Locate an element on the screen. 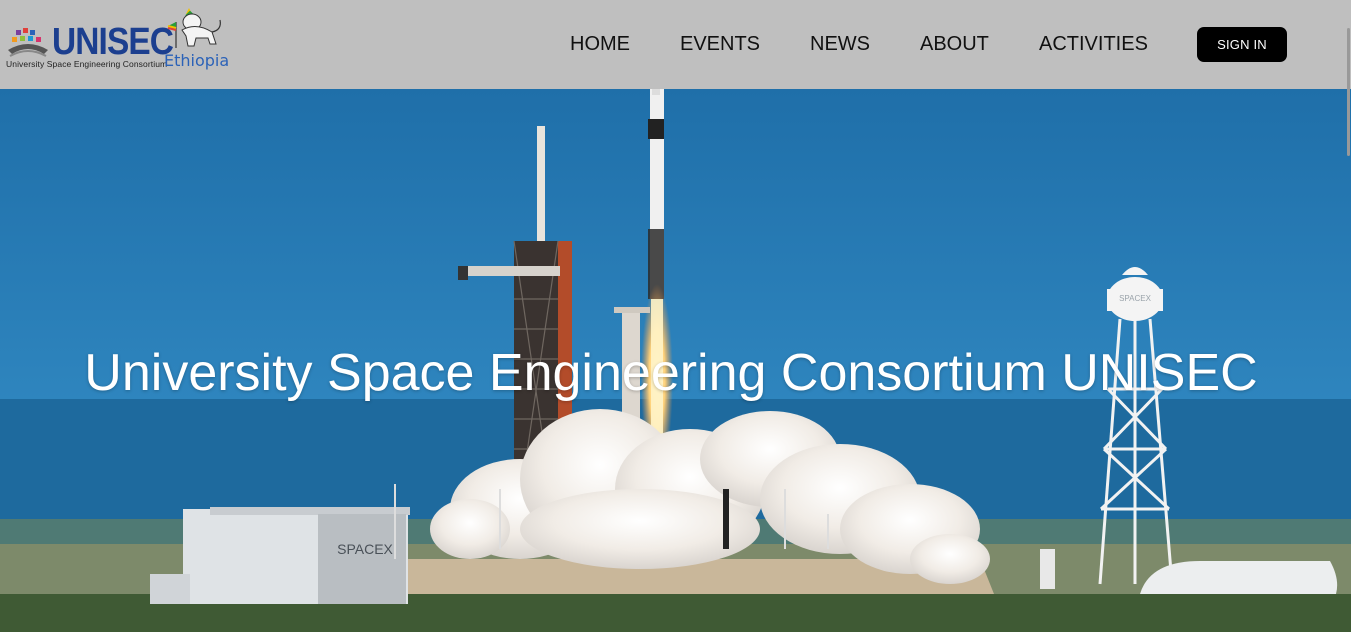  tower-sign: SPACEX is located at coordinates (1135, 298).